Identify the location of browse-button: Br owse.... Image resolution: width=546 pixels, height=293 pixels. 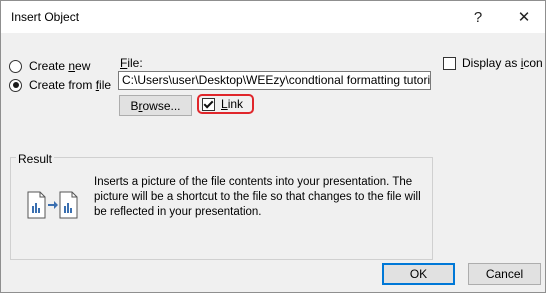
(155, 105).